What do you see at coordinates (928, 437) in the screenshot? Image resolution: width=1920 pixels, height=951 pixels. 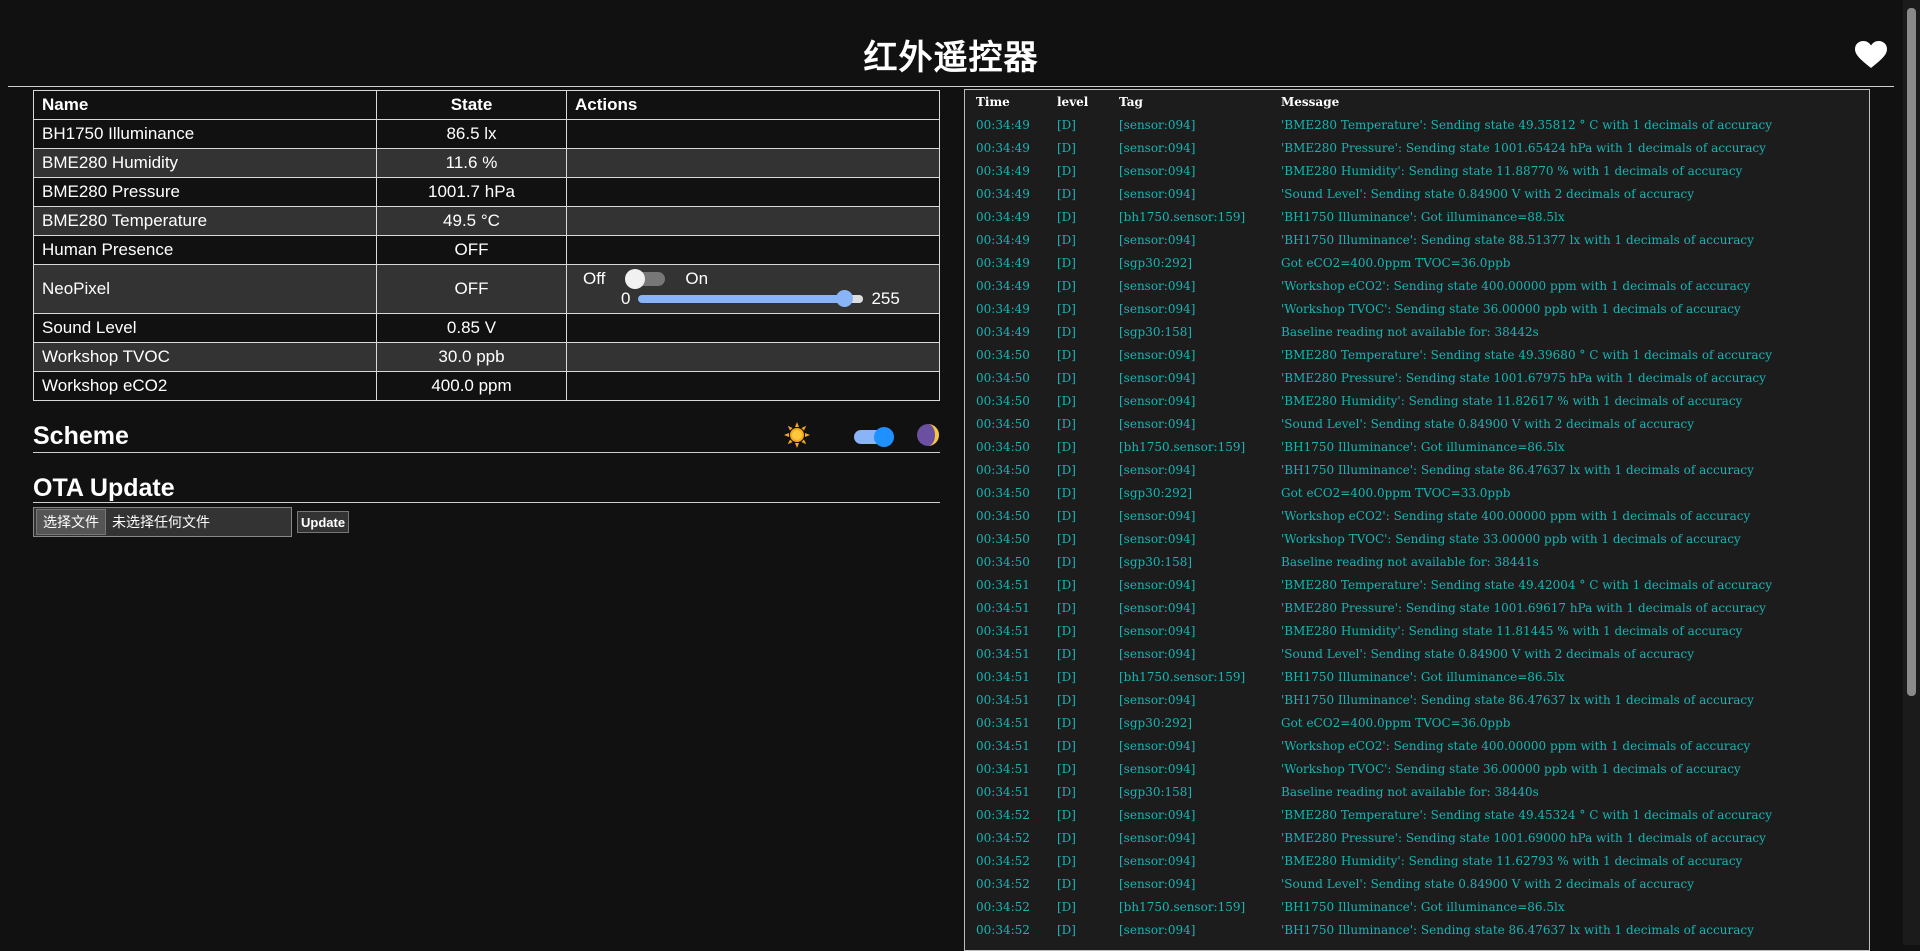 I see `moon-icon` at bounding box center [928, 437].